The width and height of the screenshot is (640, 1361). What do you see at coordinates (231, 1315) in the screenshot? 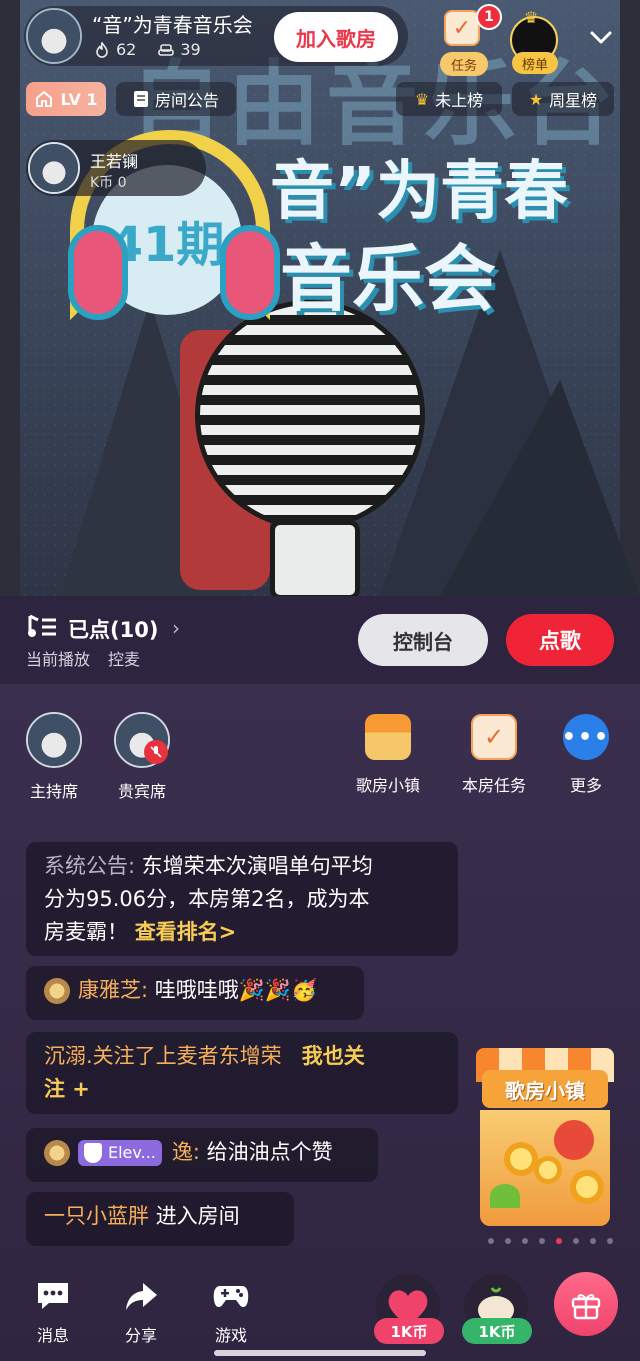
I see `game-button: 游戏` at bounding box center [231, 1315].